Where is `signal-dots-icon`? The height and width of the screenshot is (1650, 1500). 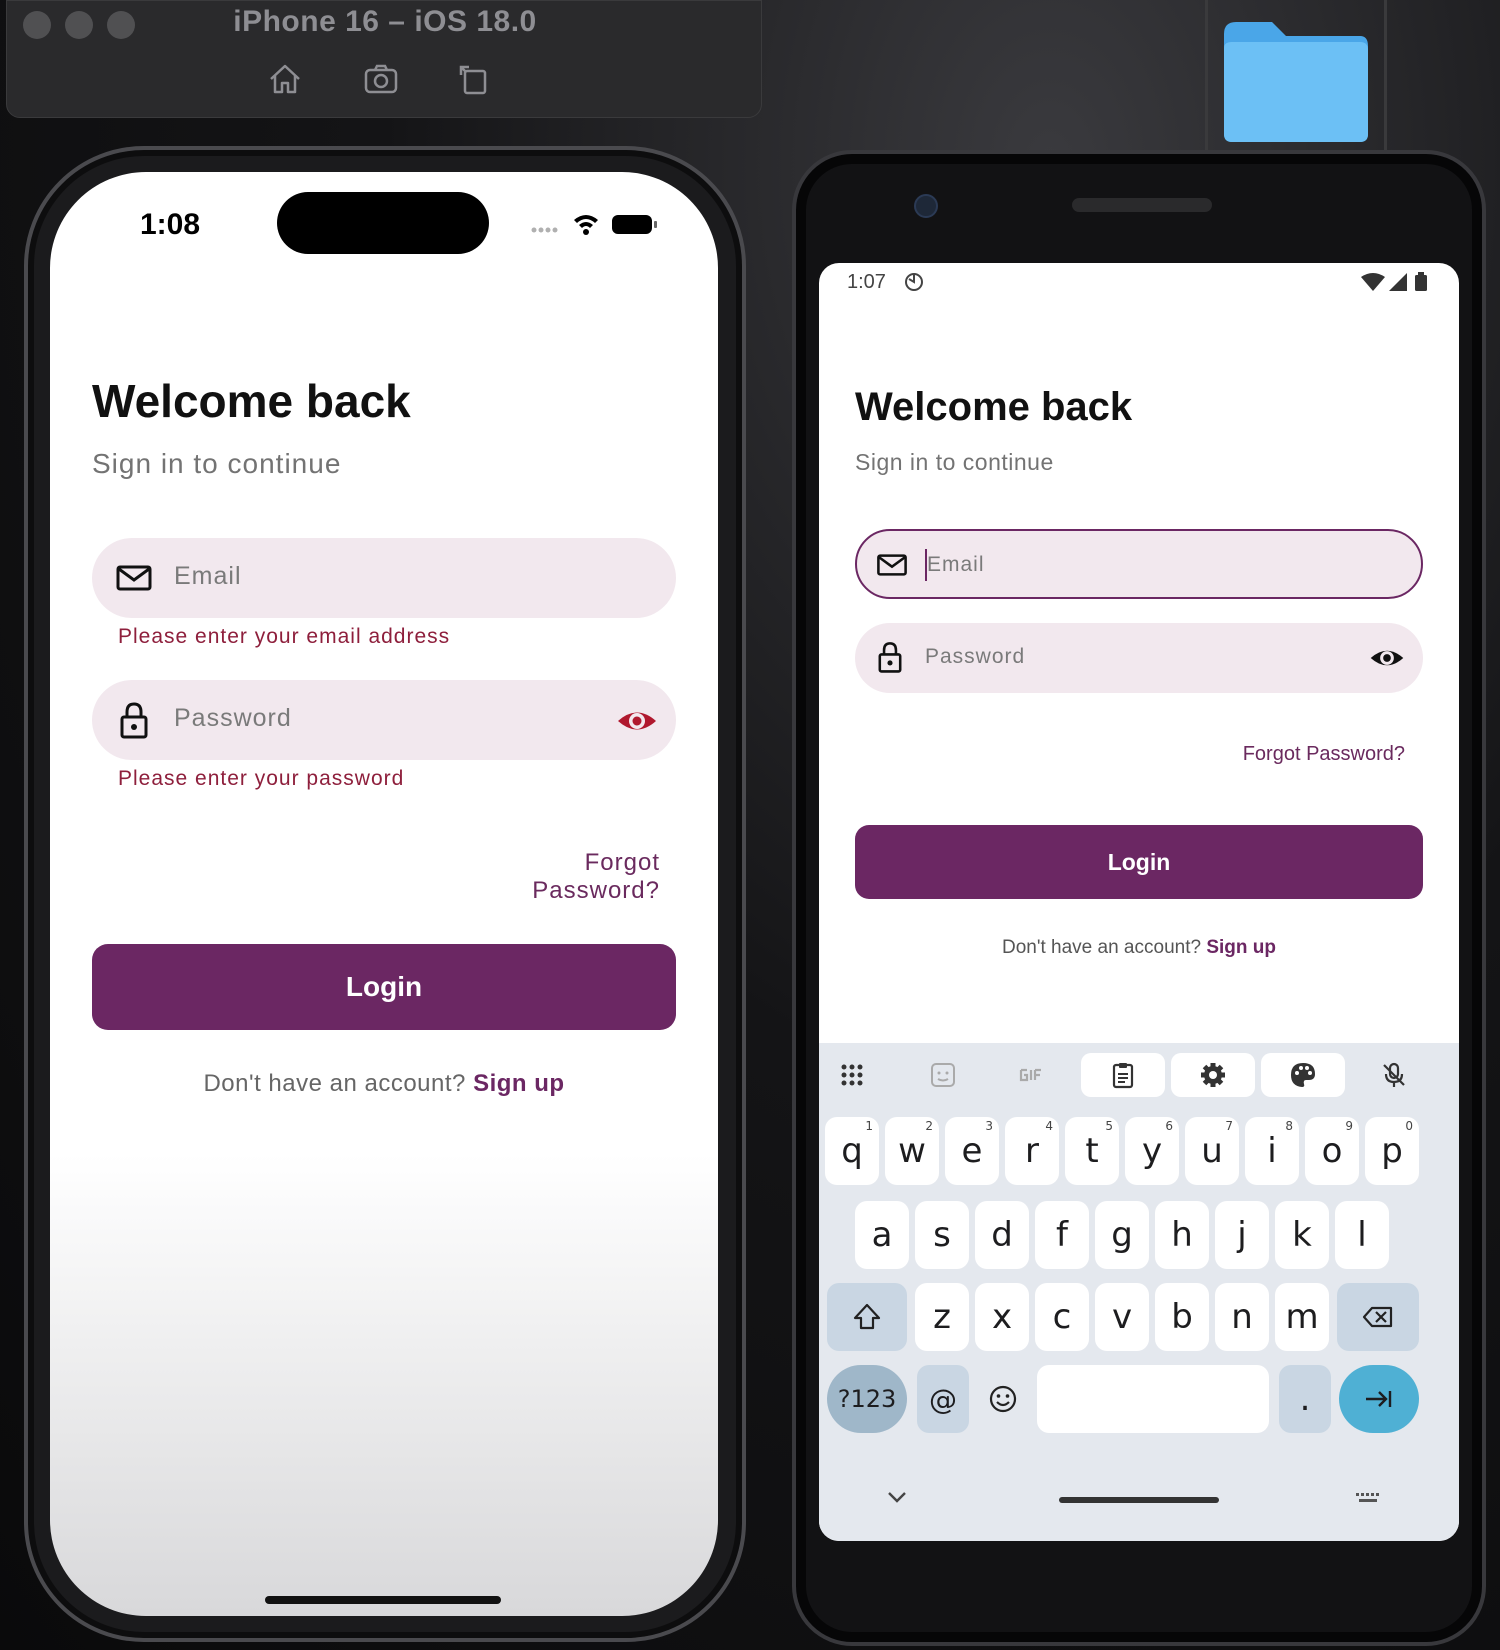
signal-dots-icon is located at coordinates (544, 230).